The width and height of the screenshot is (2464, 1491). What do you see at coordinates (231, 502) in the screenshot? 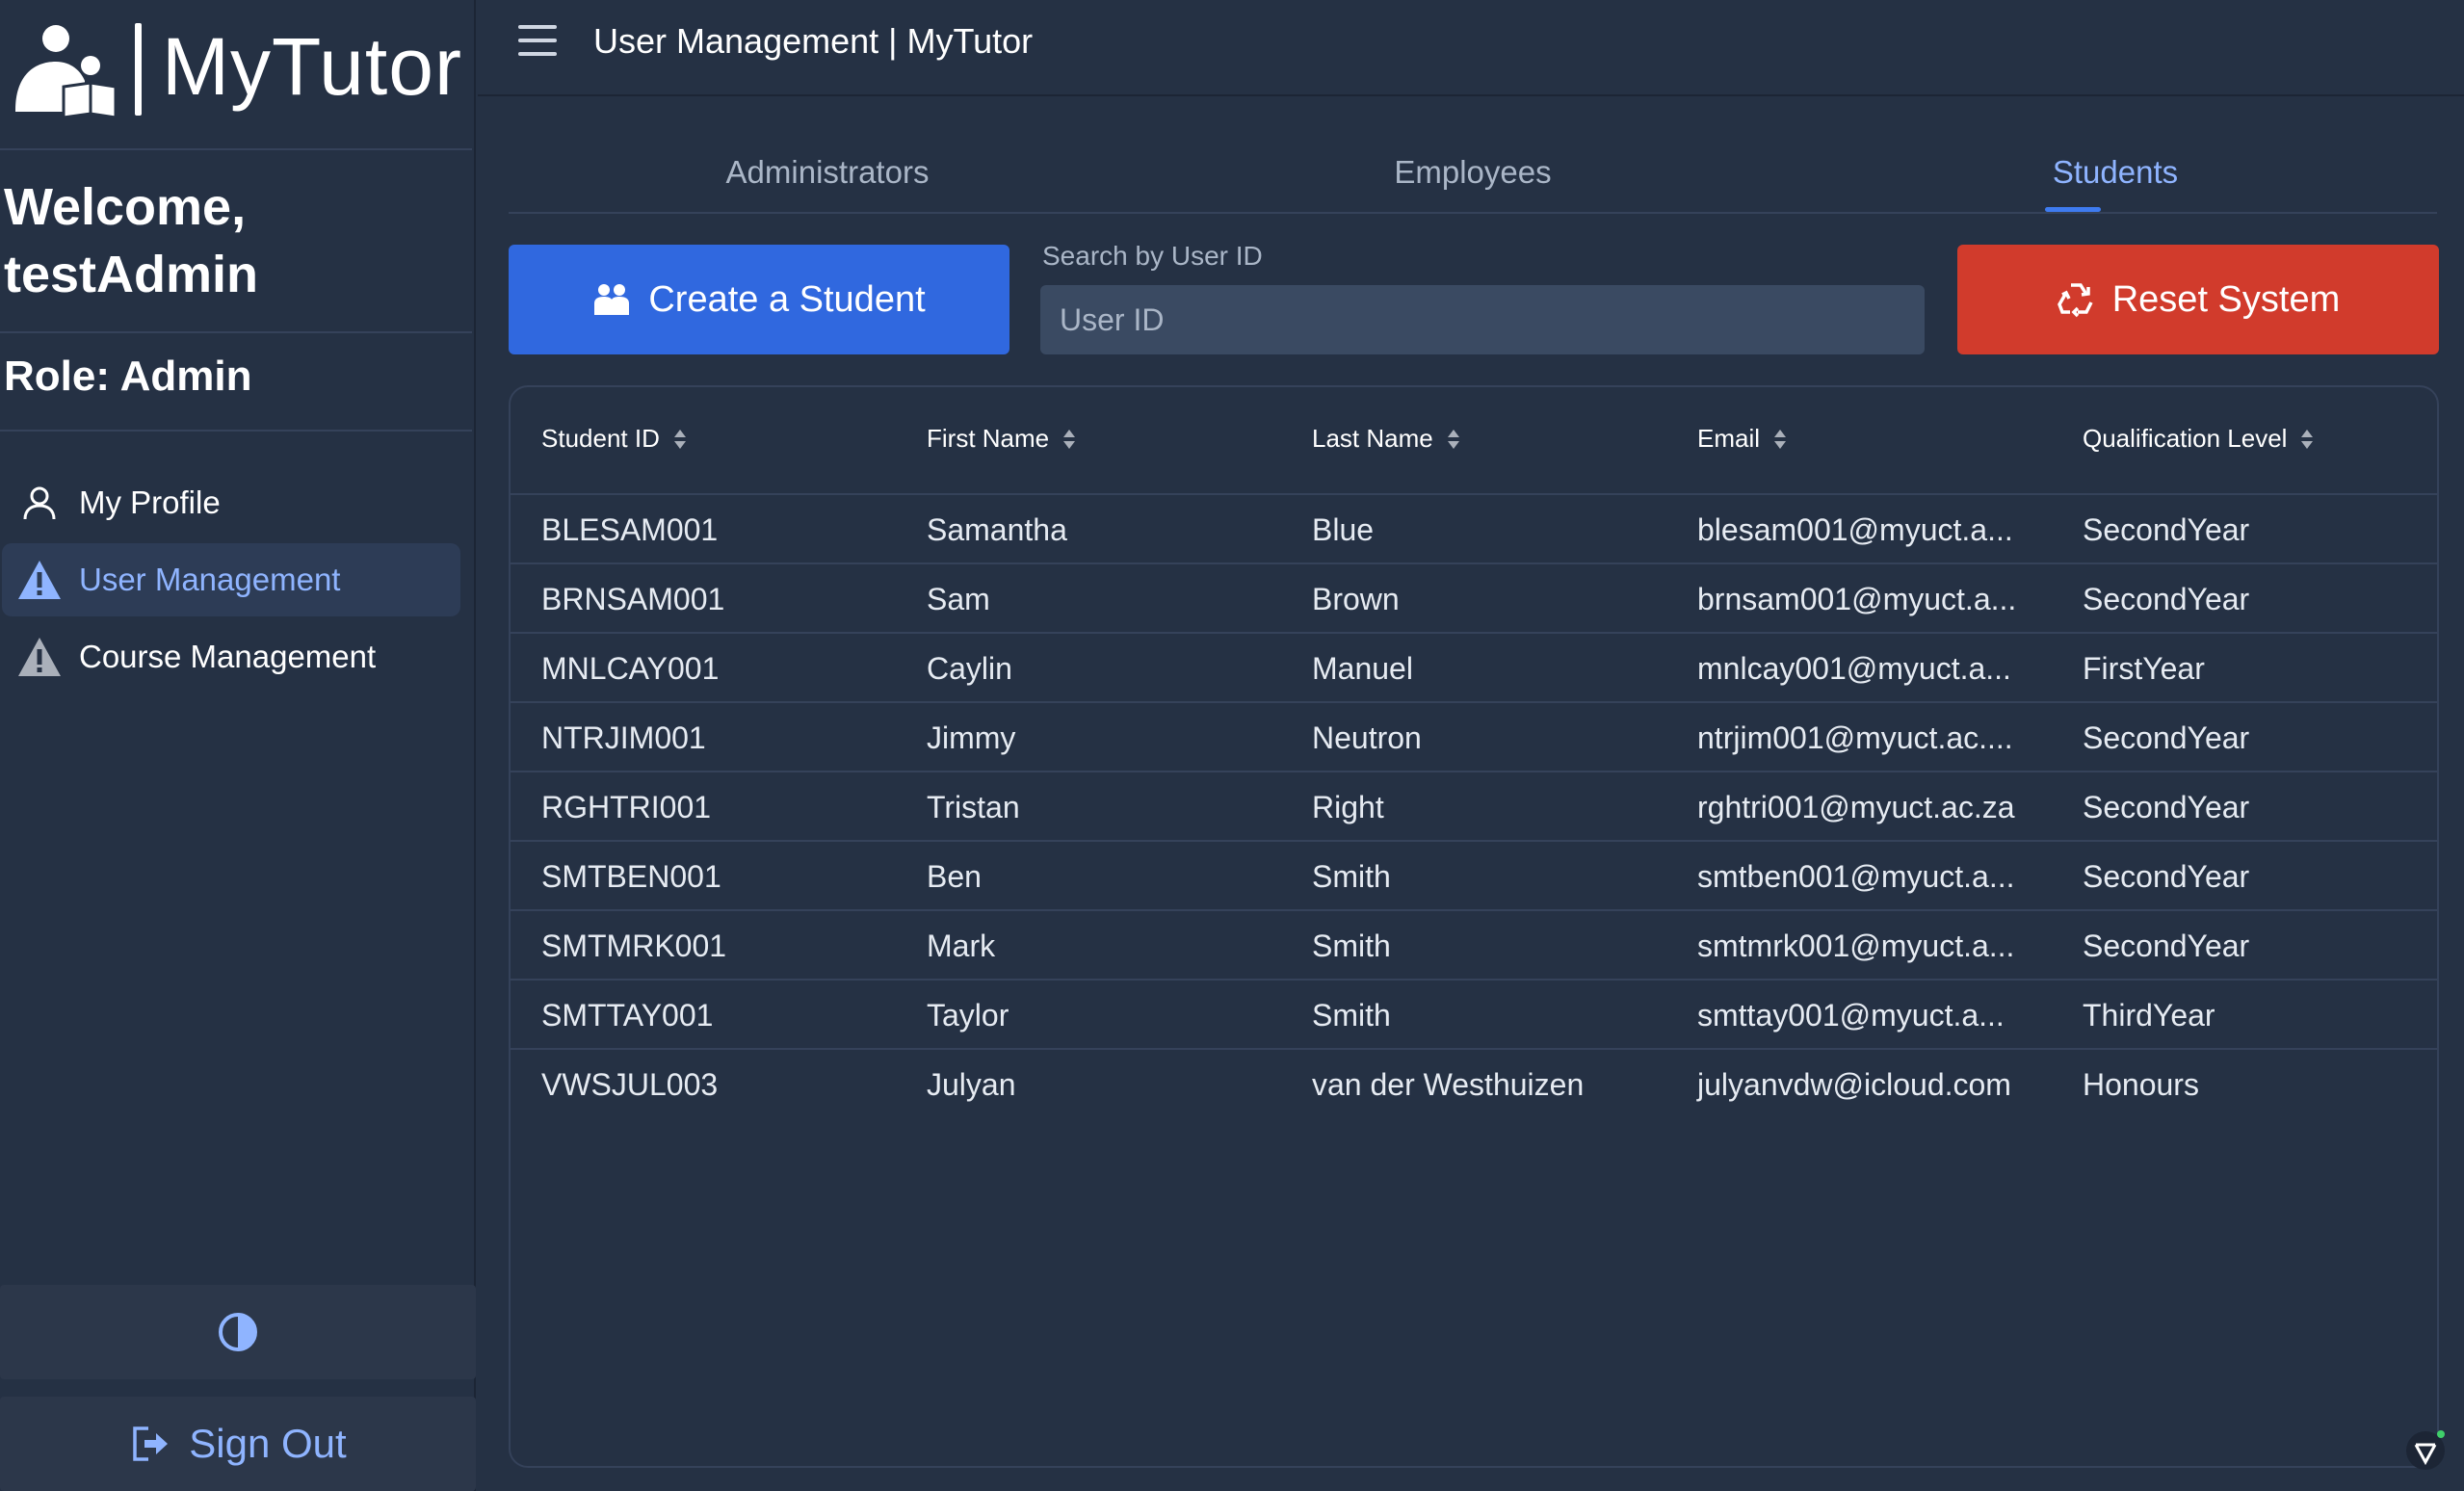
I see `sidebar-item-my-profile: My Profile` at bounding box center [231, 502].